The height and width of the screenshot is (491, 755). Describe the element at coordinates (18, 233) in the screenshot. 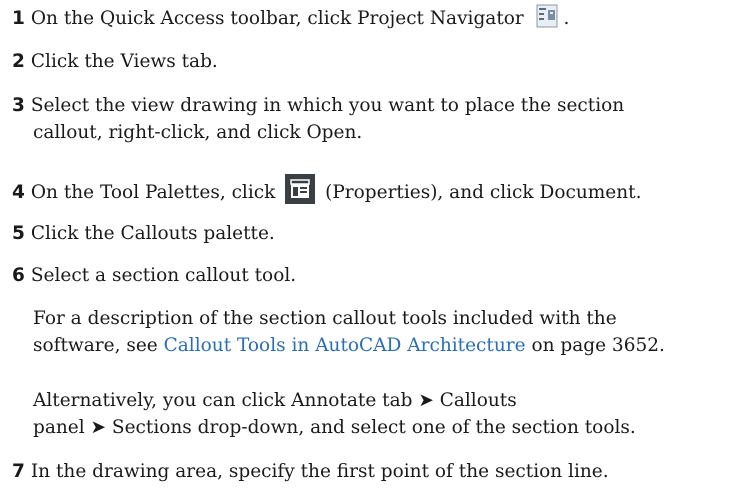

I see `step-number: 5` at that location.